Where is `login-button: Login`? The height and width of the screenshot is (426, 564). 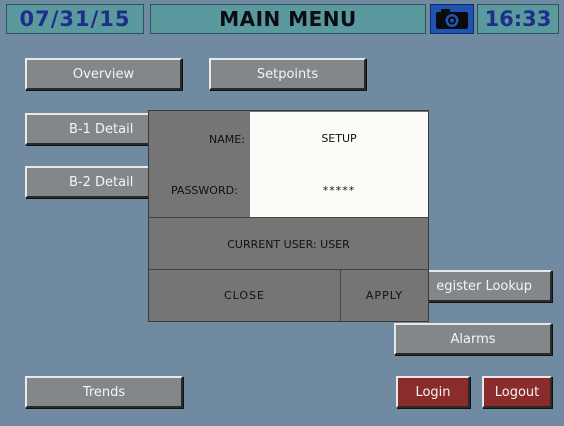
login-button: Login is located at coordinates (433, 392).